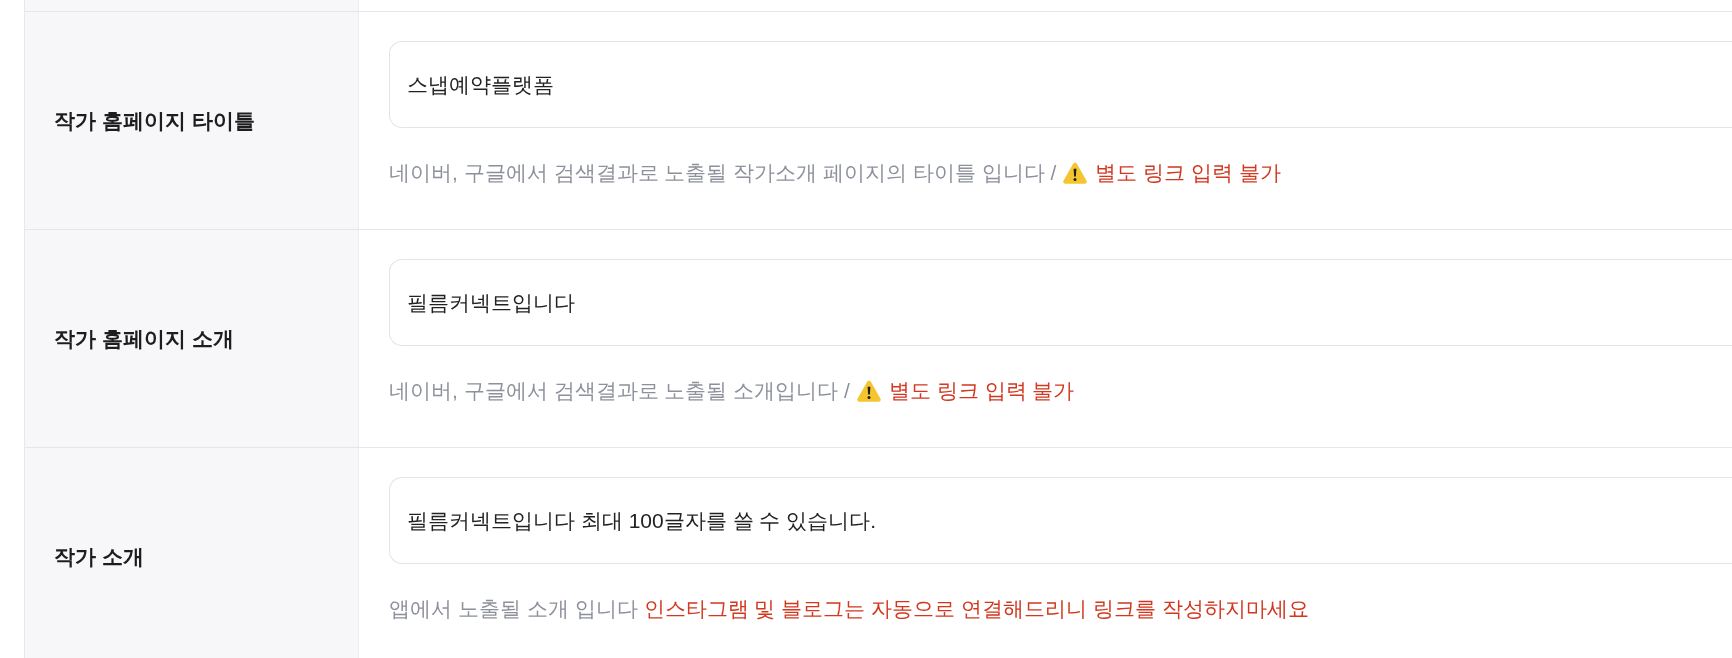  I want to click on field-label: 작가 홈페이지 타이틀, so click(154, 120).